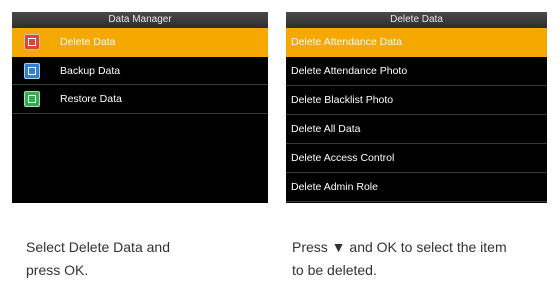 The height and width of the screenshot is (292, 560). I want to click on delete-data-icon, so click(32, 42).